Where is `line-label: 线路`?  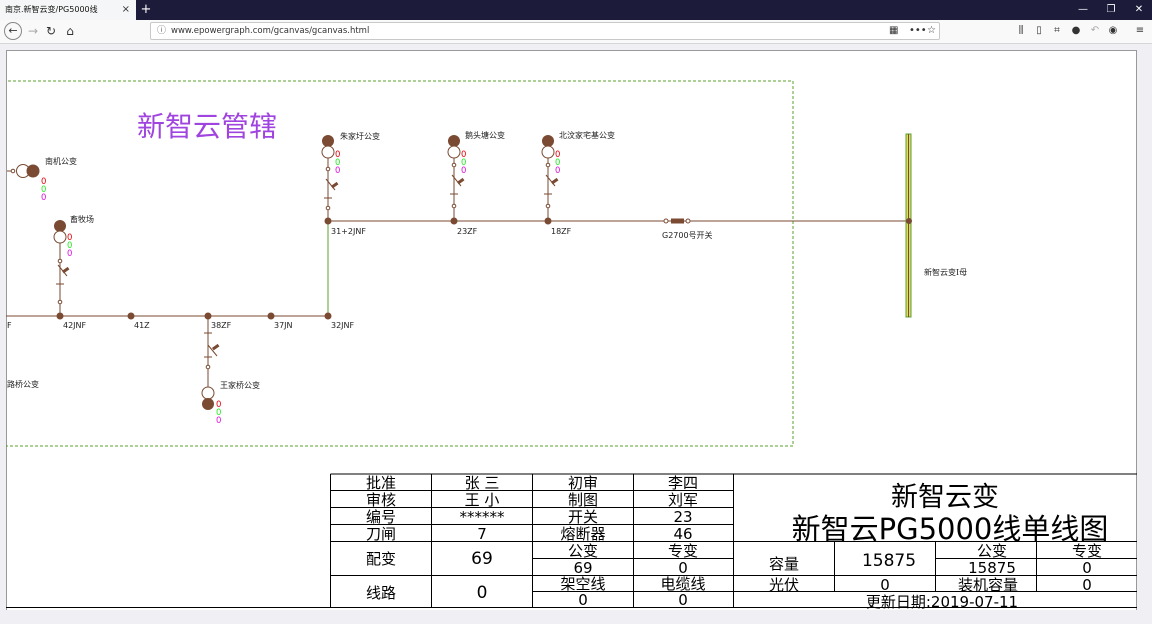
line-label: 线路 is located at coordinates (381, 593).